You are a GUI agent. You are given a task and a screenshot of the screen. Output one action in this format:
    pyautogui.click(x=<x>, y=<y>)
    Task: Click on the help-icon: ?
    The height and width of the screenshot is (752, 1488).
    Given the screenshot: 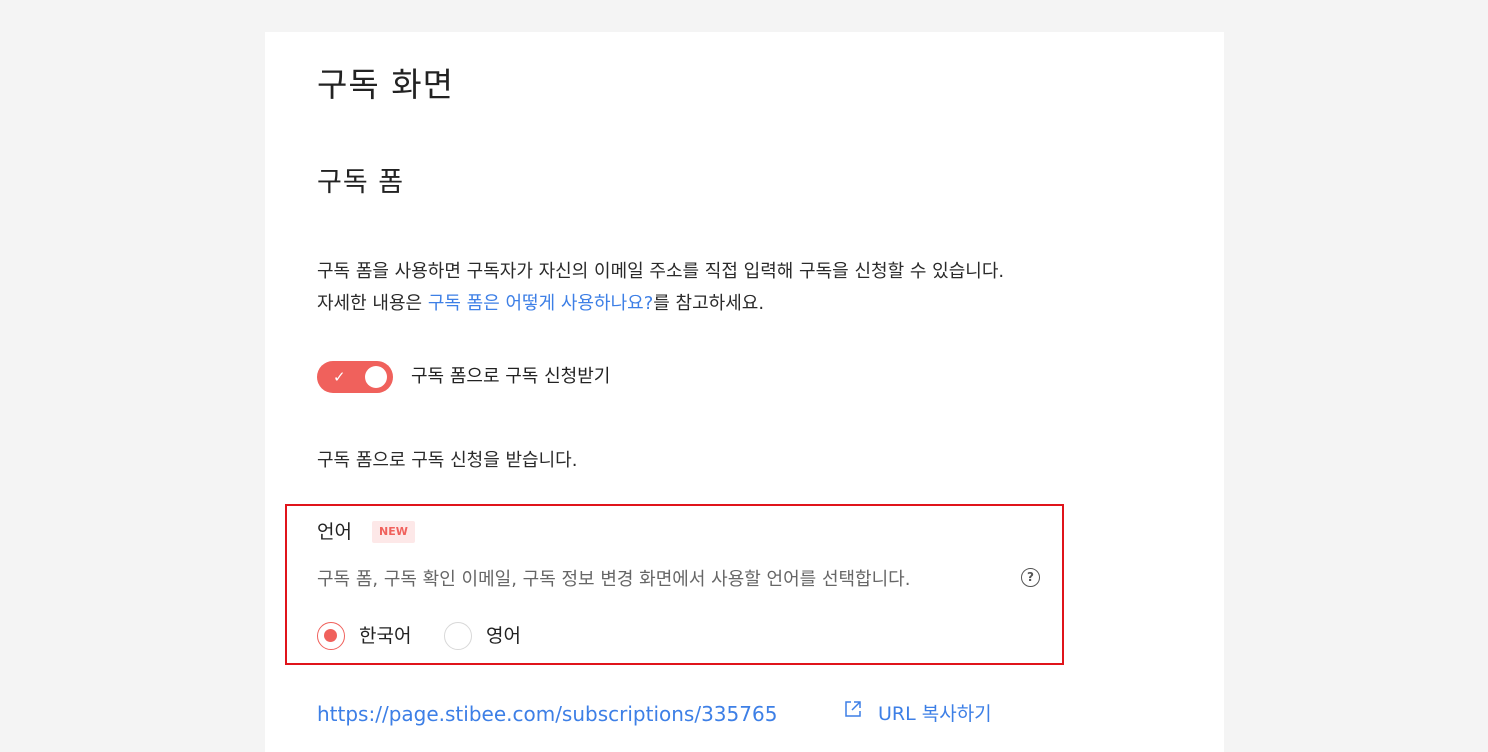 What is the action you would take?
    pyautogui.click(x=1030, y=577)
    